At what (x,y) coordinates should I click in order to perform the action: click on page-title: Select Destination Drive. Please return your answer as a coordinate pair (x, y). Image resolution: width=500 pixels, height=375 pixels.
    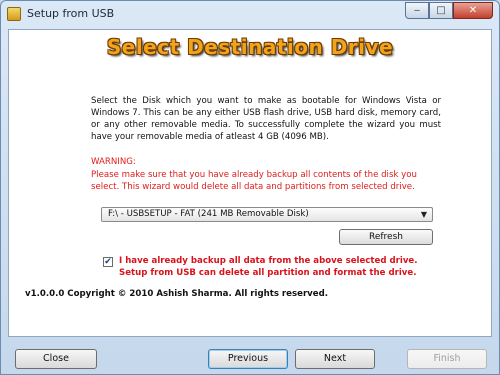
    Looking at the image, I should click on (250, 47).